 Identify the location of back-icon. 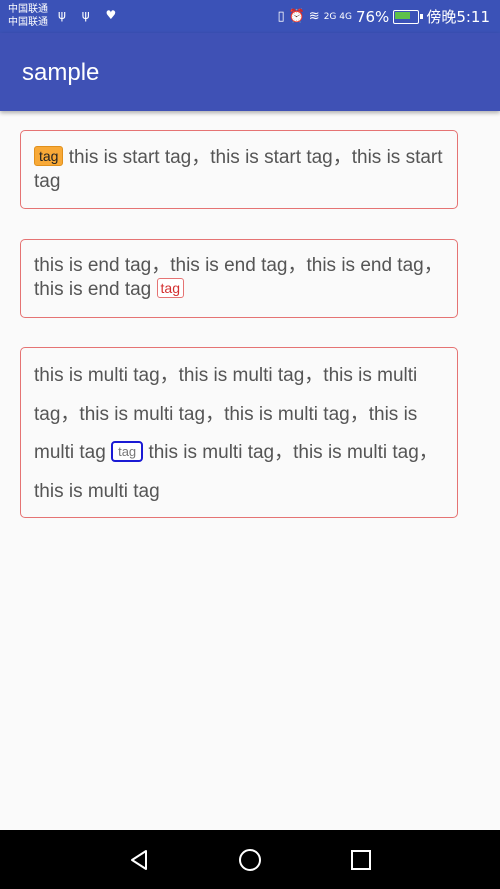
(140, 860).